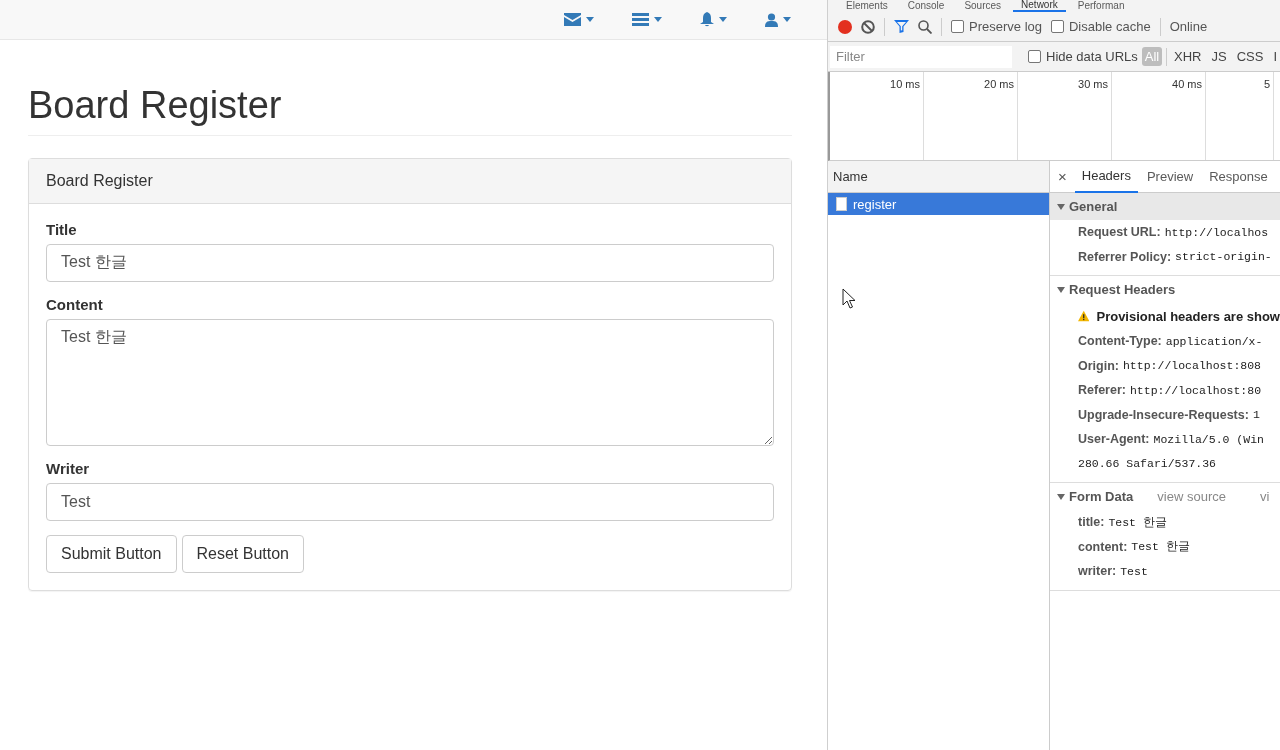 The height and width of the screenshot is (750, 1280). Describe the element at coordinates (771, 19) in the screenshot. I see `user-icon` at that location.